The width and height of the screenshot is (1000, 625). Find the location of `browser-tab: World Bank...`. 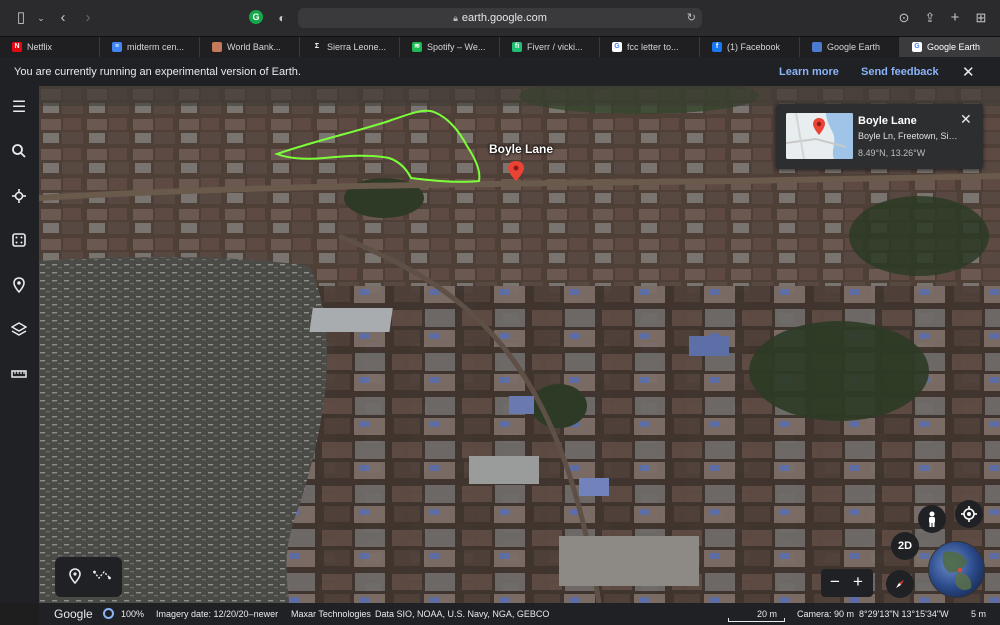

browser-tab: World Bank... is located at coordinates (250, 47).